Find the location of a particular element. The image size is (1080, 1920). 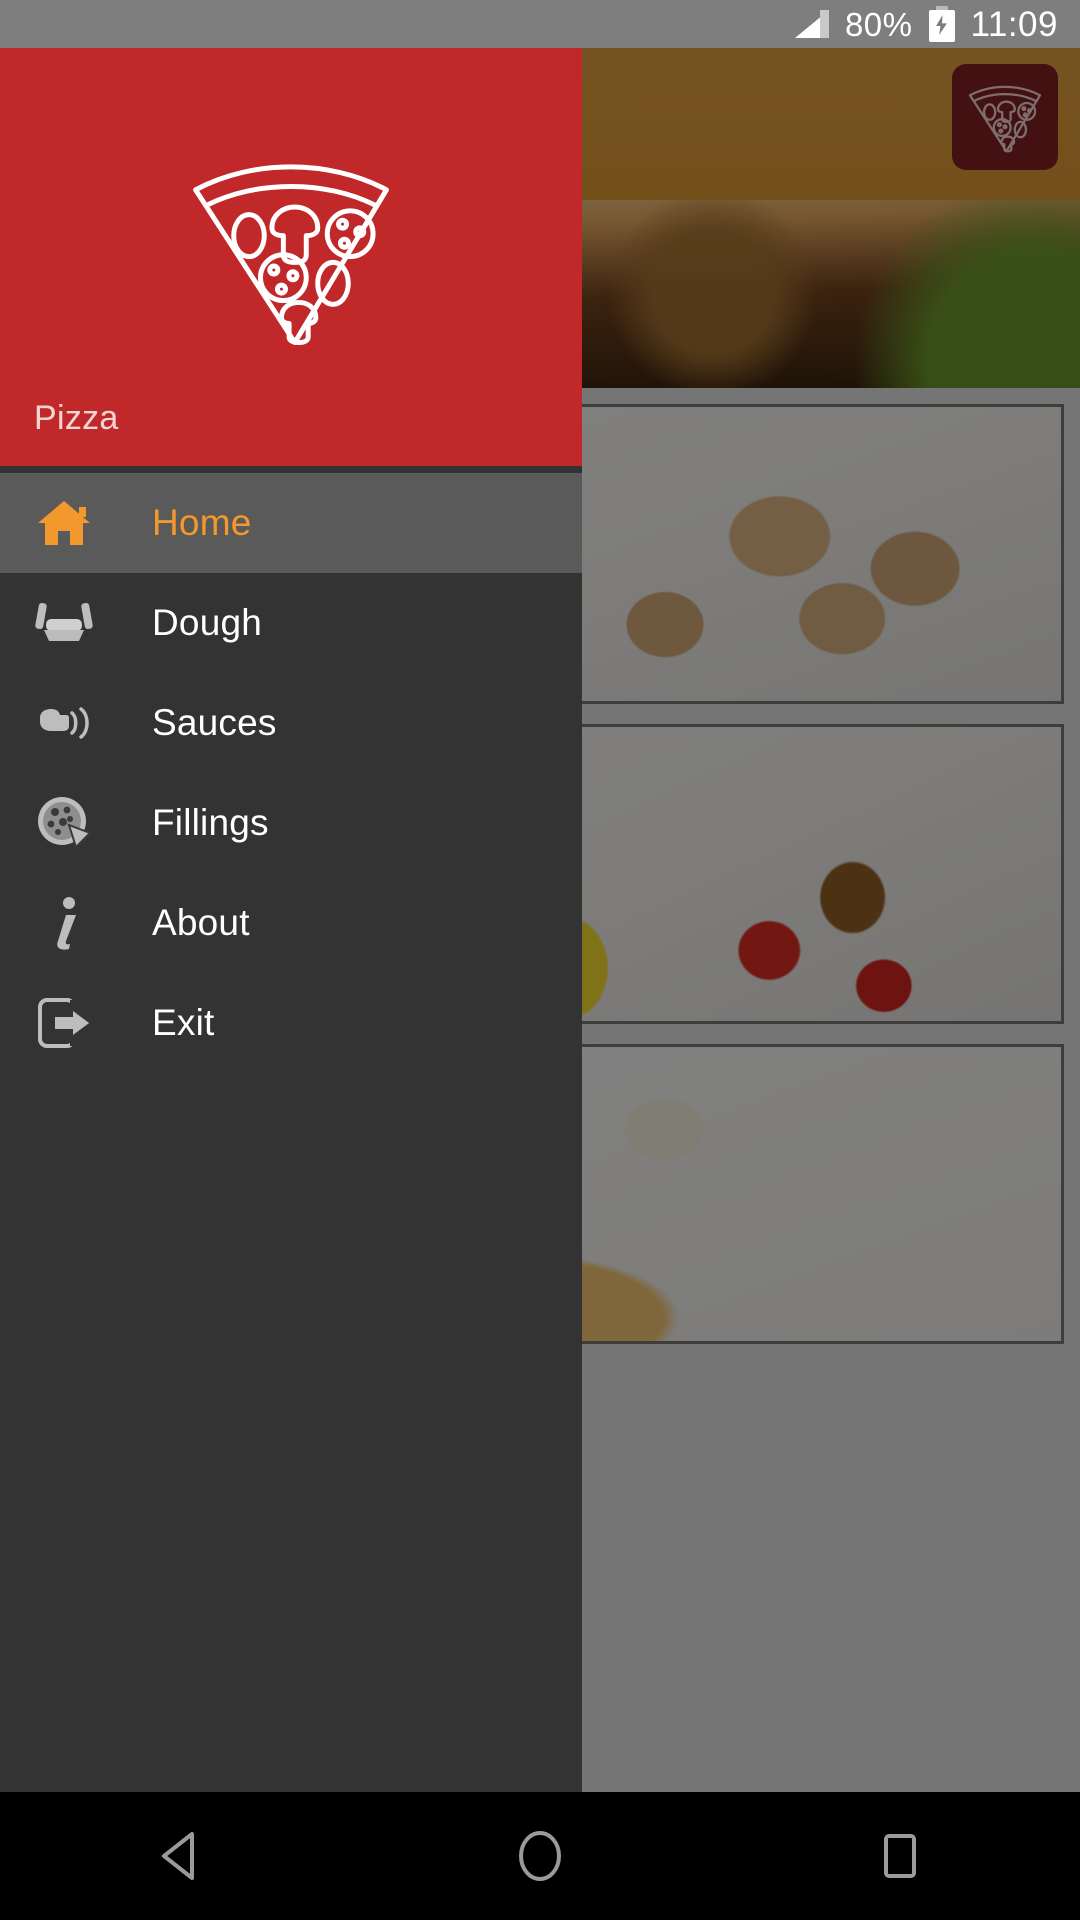

home-icon is located at coordinates (64, 523).